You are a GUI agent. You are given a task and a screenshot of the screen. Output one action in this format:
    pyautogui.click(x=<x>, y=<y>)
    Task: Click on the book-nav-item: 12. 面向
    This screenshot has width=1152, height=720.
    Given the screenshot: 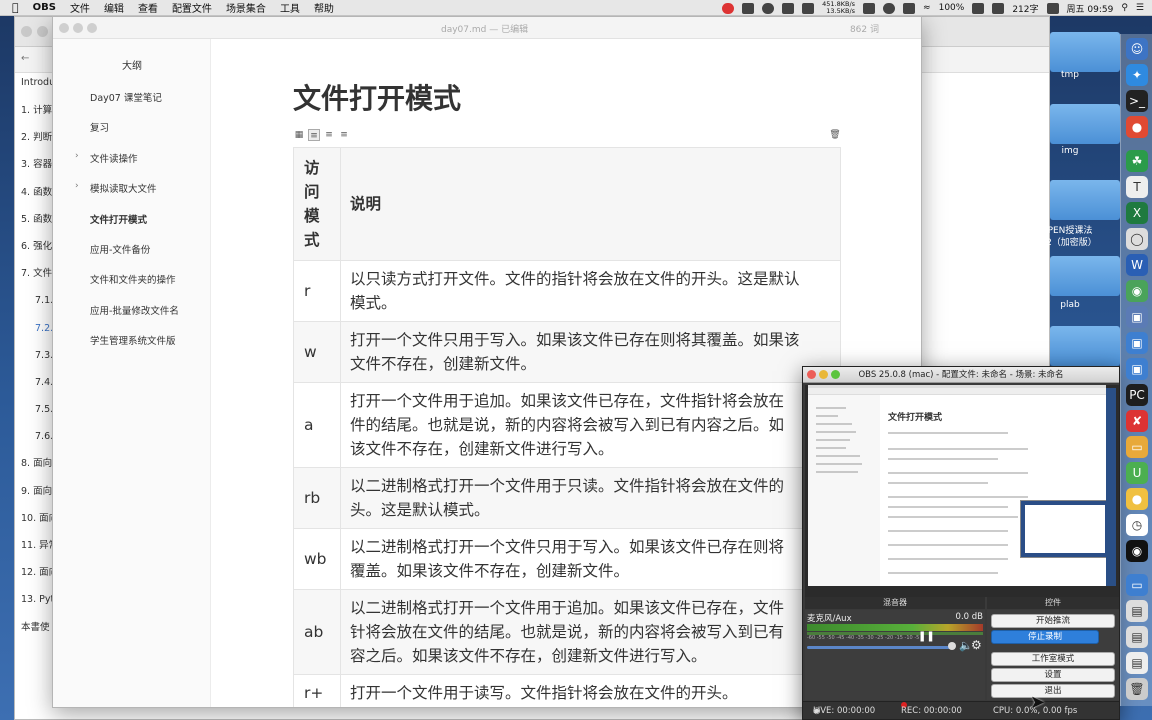 What is the action you would take?
    pyautogui.click(x=35, y=572)
    